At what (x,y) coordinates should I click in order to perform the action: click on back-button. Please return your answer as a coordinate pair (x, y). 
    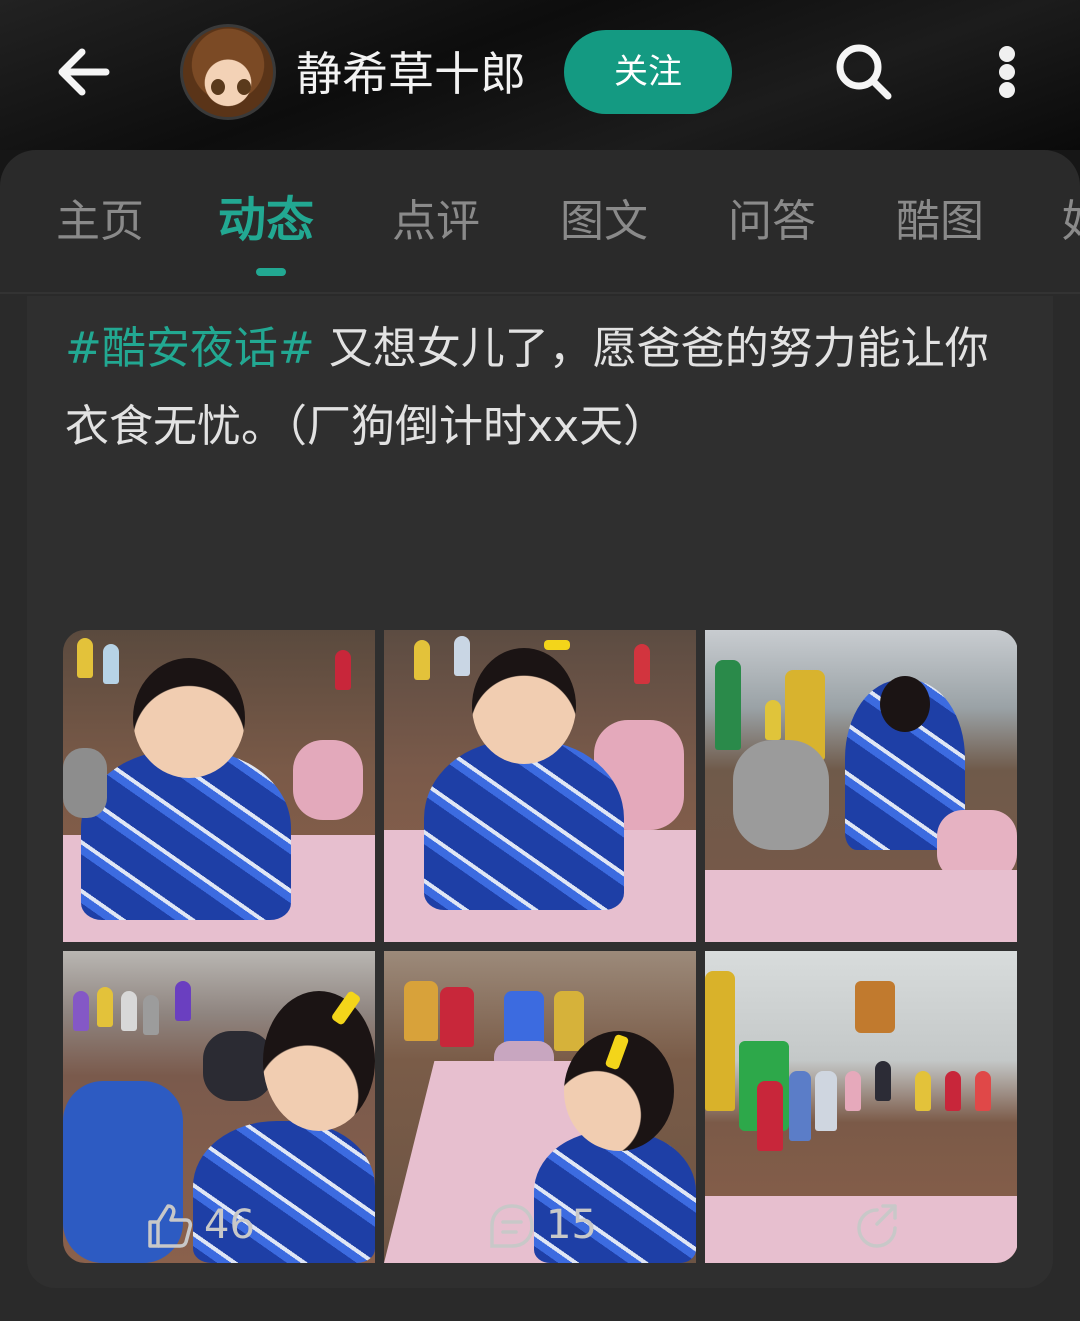
    Looking at the image, I should click on (84, 72).